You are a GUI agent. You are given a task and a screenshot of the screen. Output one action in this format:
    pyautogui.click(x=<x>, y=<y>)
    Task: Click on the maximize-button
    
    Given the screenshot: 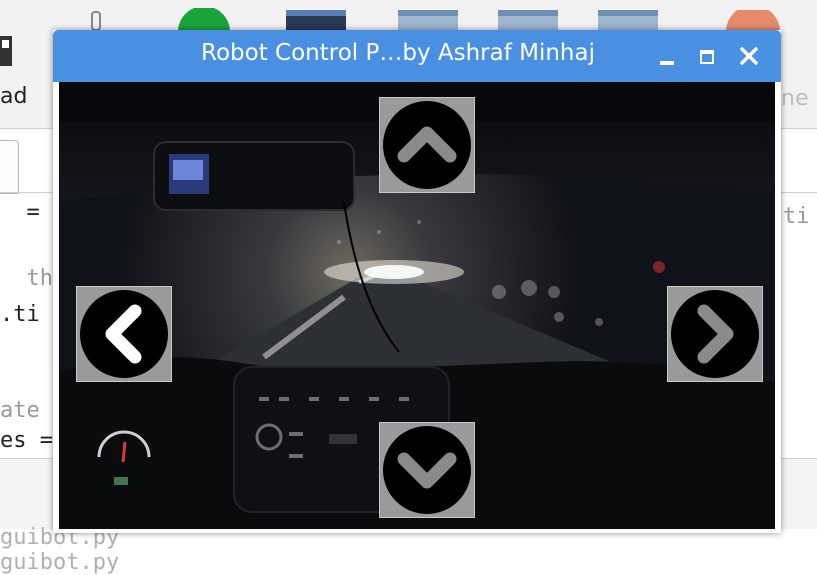 What is the action you would take?
    pyautogui.click(x=708, y=56)
    